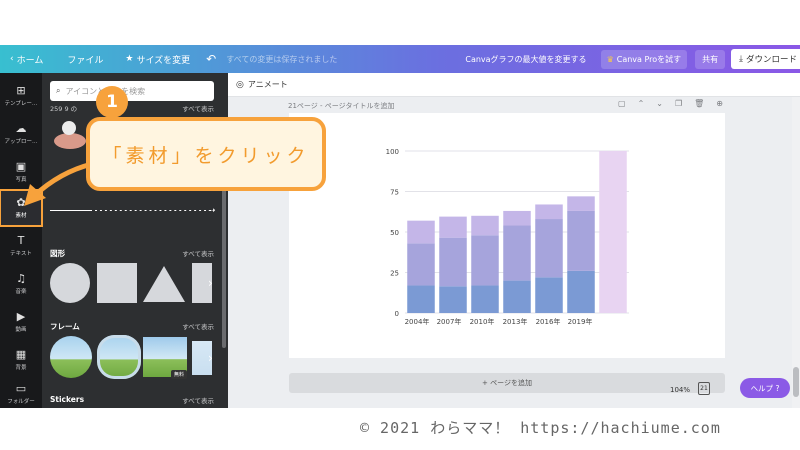  What do you see at coordinates (112, 102) in the screenshot?
I see `step-number-badge: 1` at bounding box center [112, 102].